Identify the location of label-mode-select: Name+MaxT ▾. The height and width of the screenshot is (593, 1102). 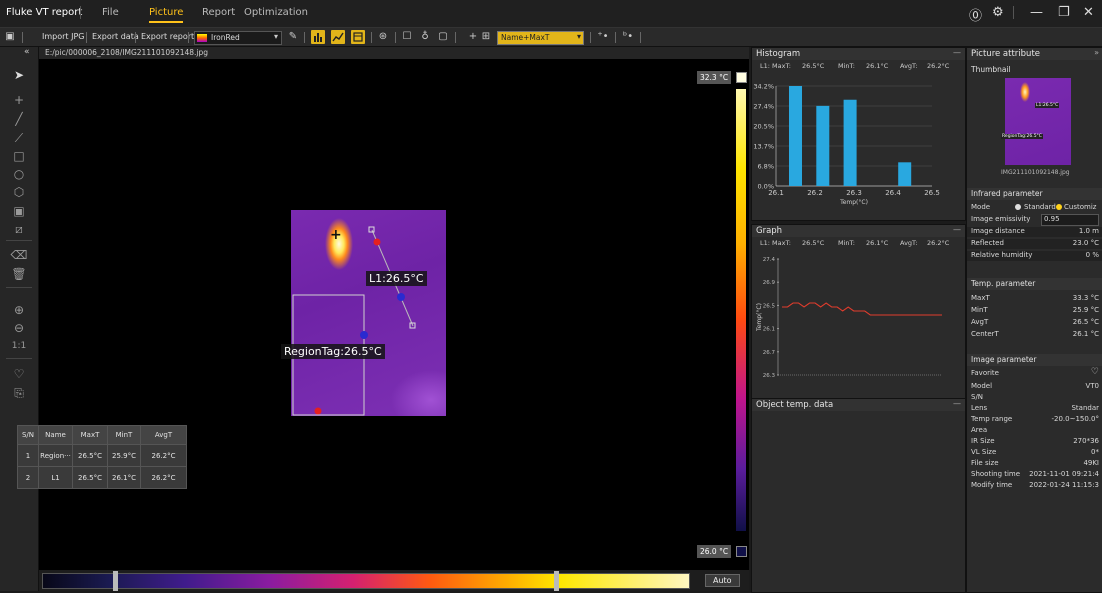
(540, 38).